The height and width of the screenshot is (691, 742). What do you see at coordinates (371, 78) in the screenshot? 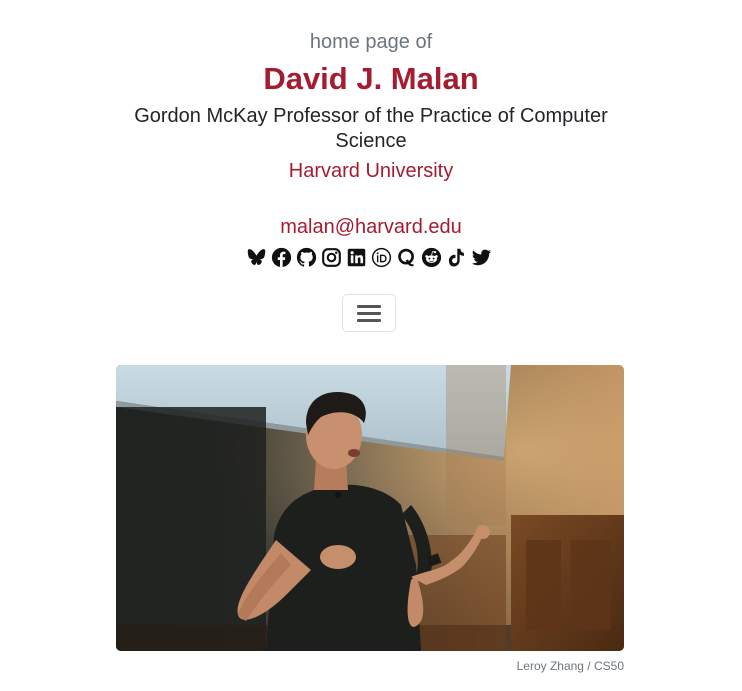
I see `page-title: David J. Malan` at bounding box center [371, 78].